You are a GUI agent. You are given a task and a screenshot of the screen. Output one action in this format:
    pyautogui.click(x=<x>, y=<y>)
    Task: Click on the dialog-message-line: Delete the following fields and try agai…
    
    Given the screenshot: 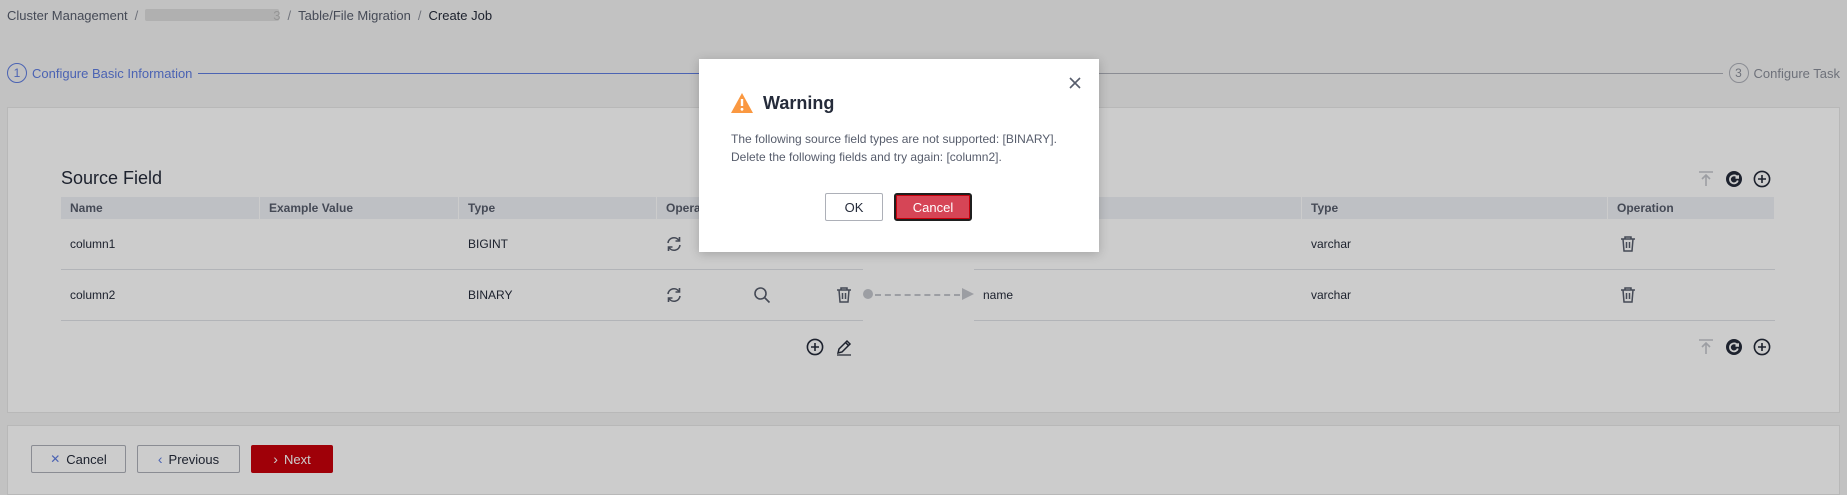 What is the action you would take?
    pyautogui.click(x=866, y=157)
    